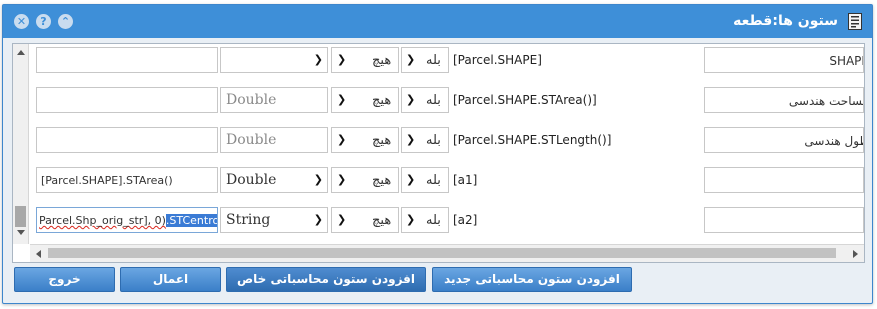 The image size is (877, 309). Describe the element at coordinates (38, 254) in the screenshot. I see `scroll-left-icon` at that location.